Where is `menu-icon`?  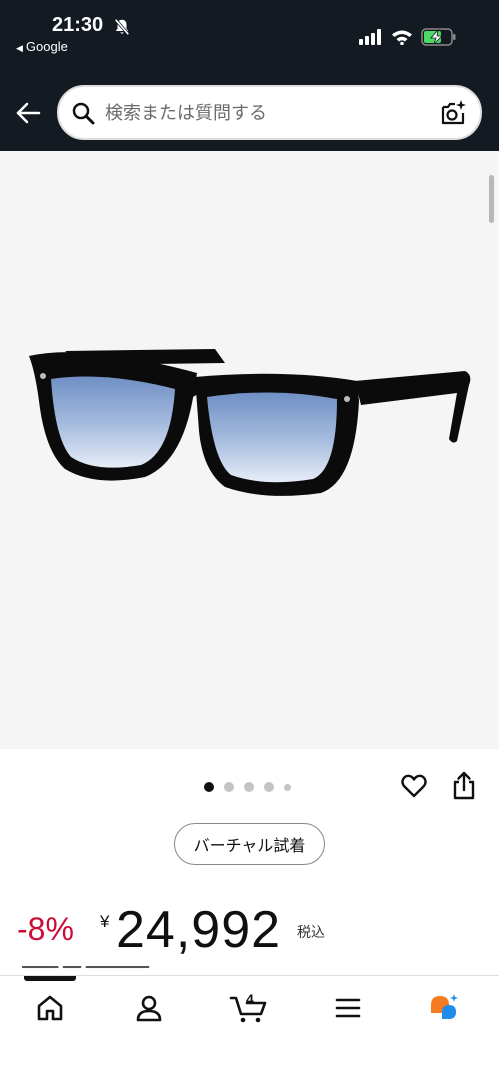 menu-icon is located at coordinates (348, 1008).